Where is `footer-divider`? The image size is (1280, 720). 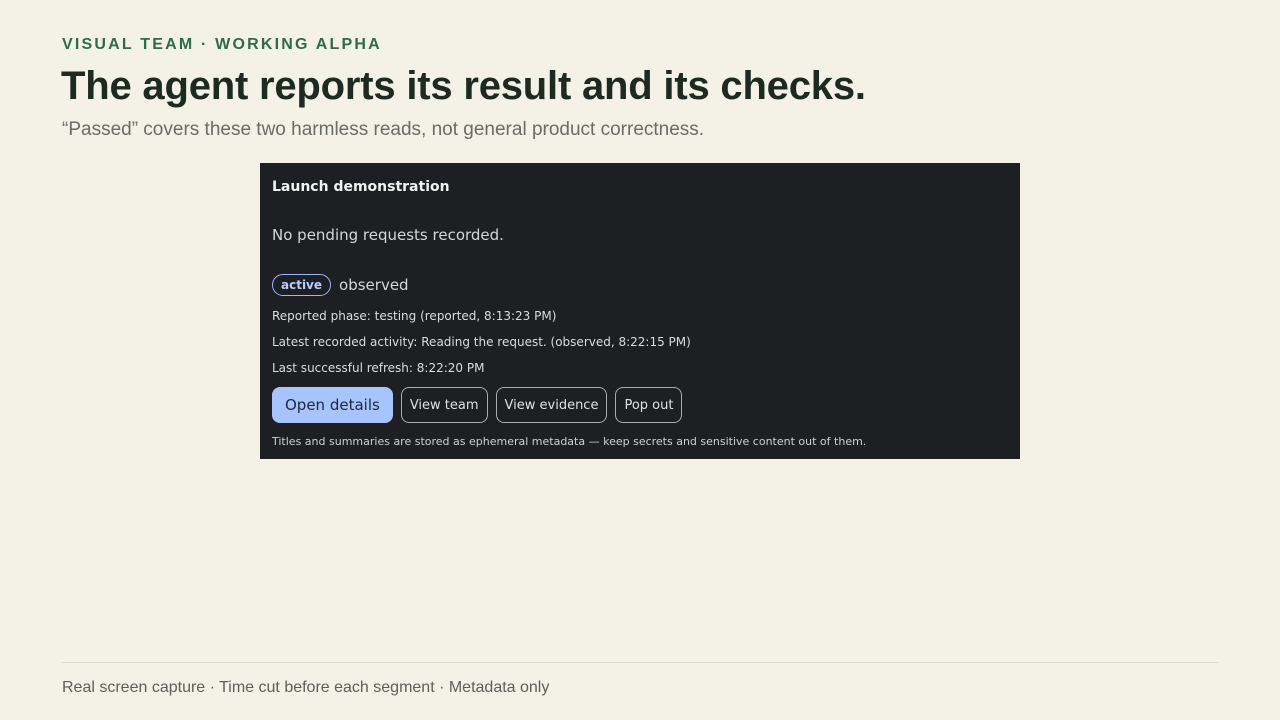 footer-divider is located at coordinates (640, 662).